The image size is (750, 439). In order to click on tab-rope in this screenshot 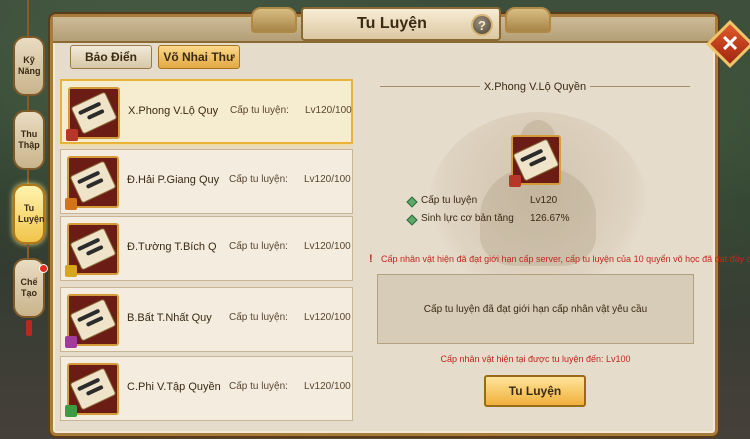, I will do `click(28, 20)`.